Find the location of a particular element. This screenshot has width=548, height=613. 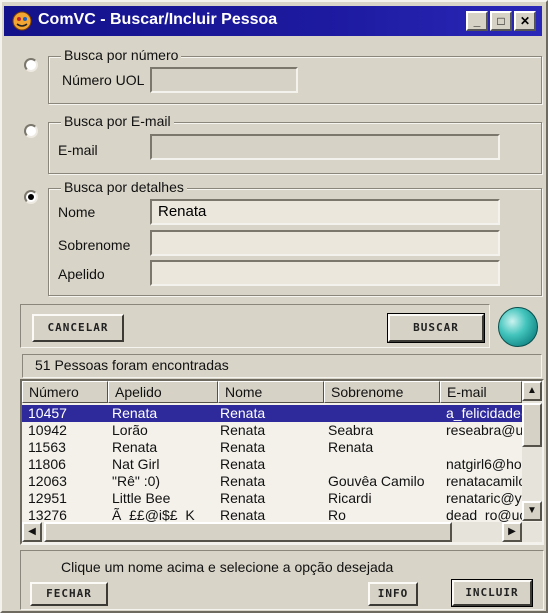

nickname-input is located at coordinates (325, 273).